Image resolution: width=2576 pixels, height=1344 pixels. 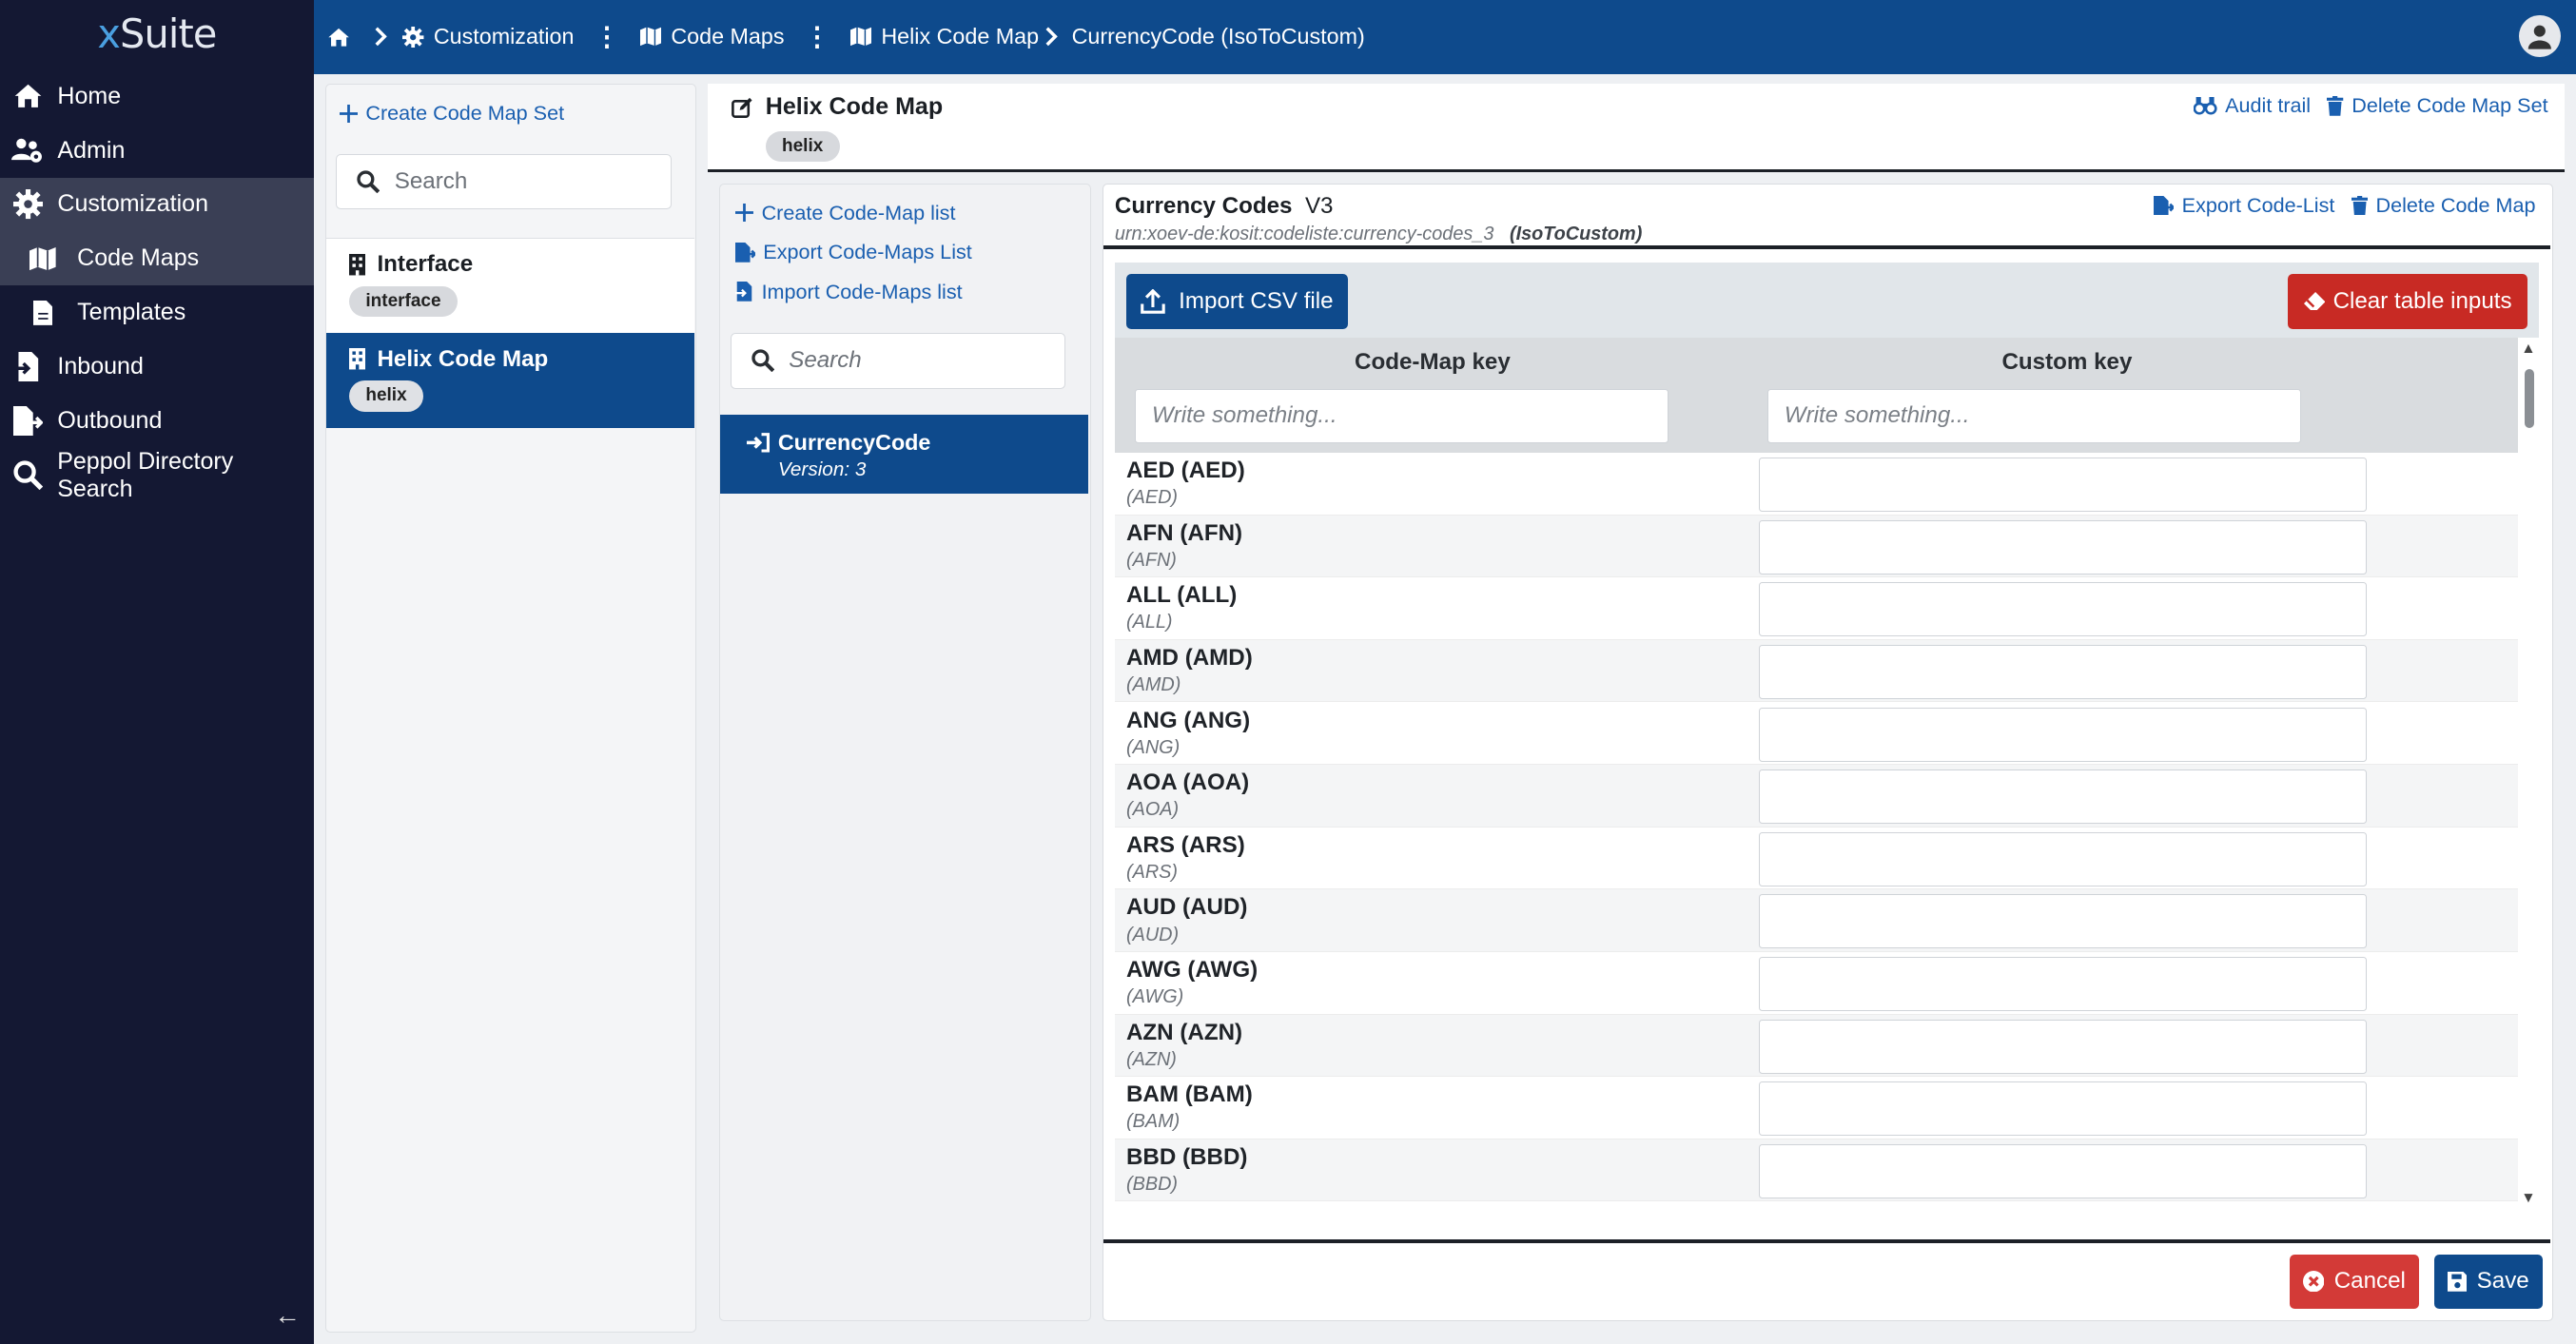 I want to click on save-button: Save, so click(x=2488, y=1282).